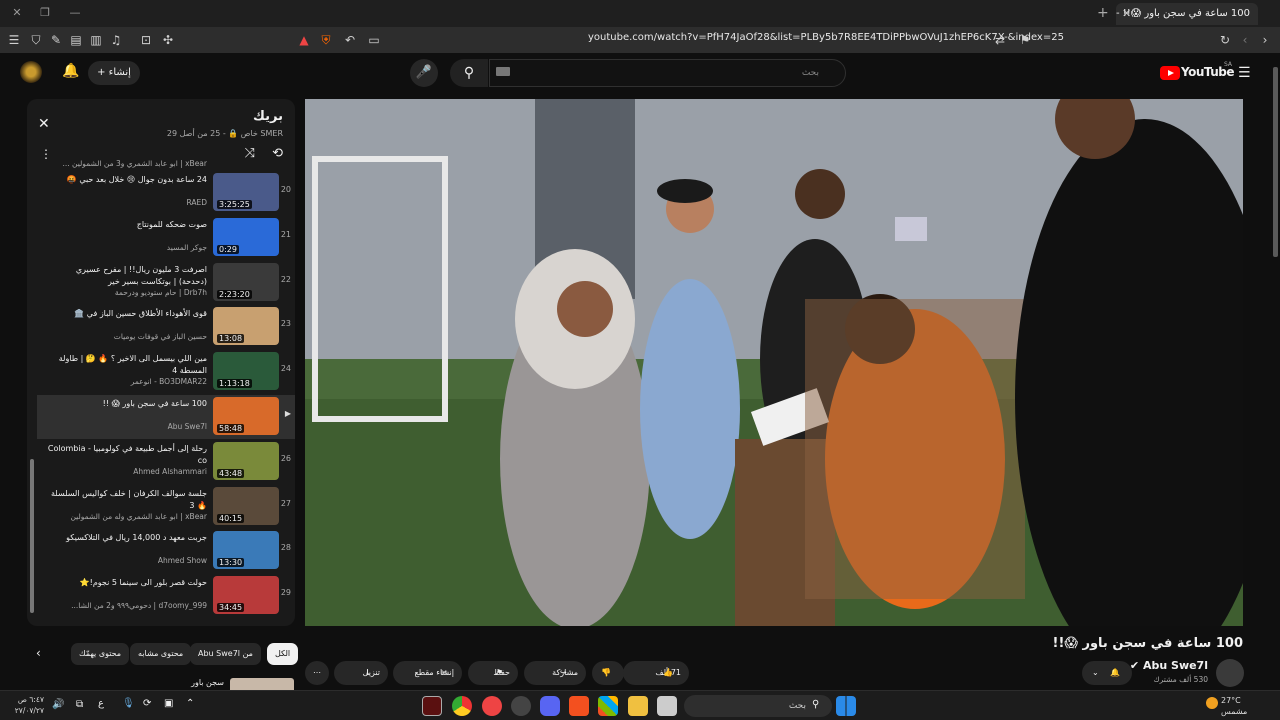 The image size is (1280, 720). Describe the element at coordinates (190, 703) in the screenshot. I see `chevron-up-icon: ⌃` at that location.